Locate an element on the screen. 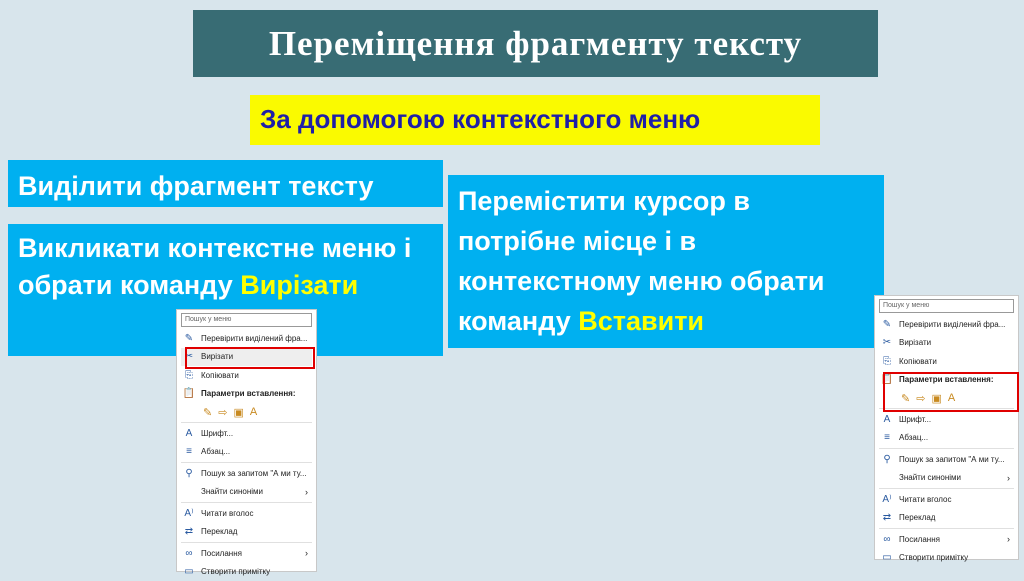 This screenshot has width=1024, height=581. menu-item: 📋 Параметри вставлення: is located at coordinates (246, 394).